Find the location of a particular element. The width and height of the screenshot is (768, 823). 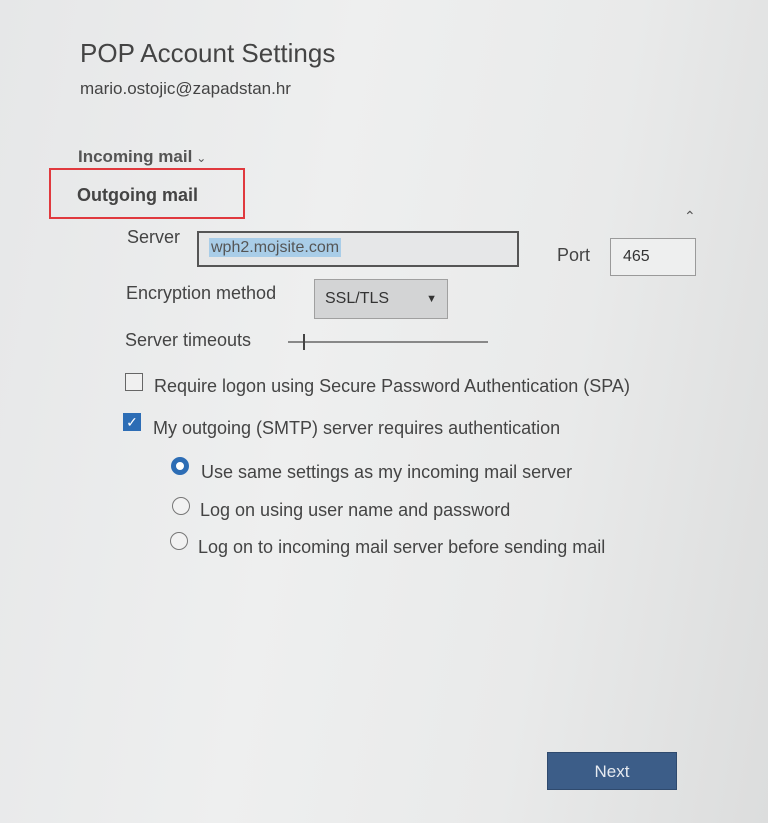

server-timeouts-label: Server timeouts is located at coordinates (188, 340).